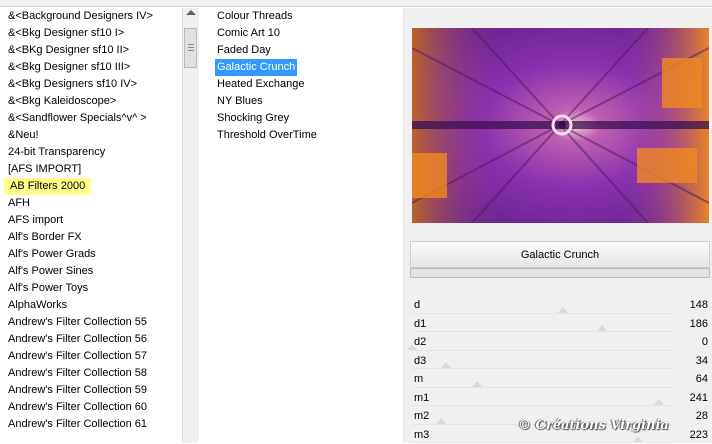  Describe the element at coordinates (560, 254) in the screenshot. I see `filter-title-bar: Galactic Crunch` at that location.